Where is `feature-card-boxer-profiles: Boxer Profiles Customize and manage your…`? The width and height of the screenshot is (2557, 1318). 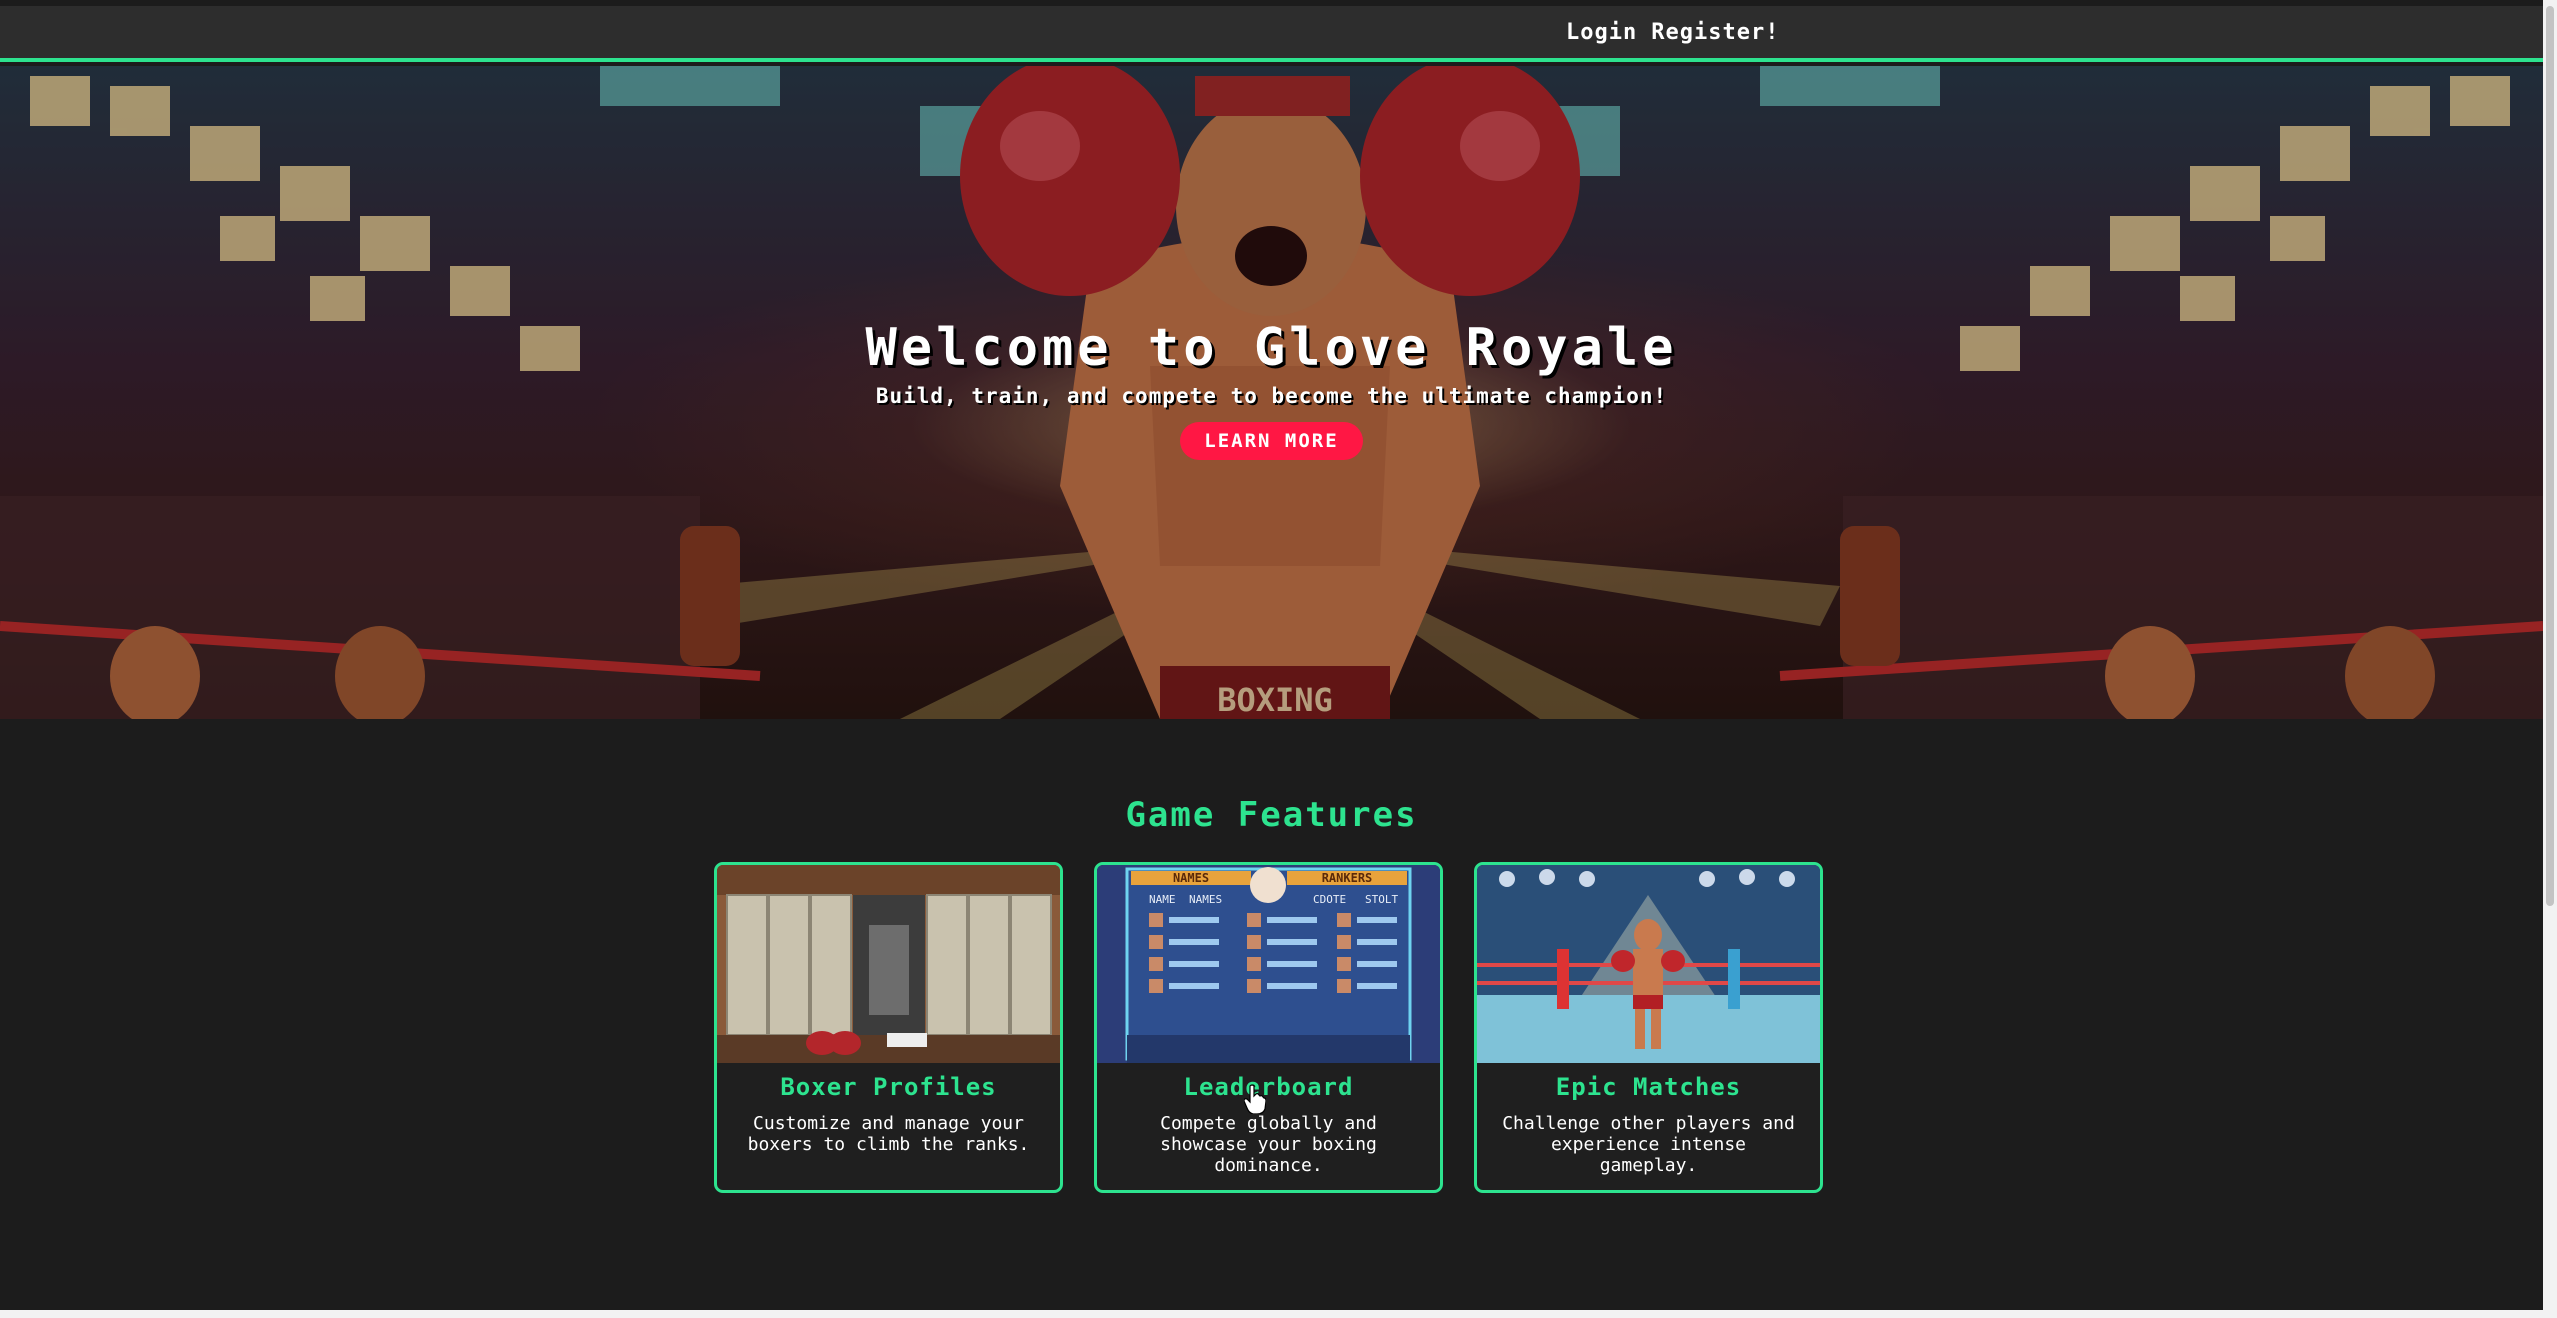
feature-card-boxer-profiles: Boxer Profiles Customize and manage your… is located at coordinates (888, 1027).